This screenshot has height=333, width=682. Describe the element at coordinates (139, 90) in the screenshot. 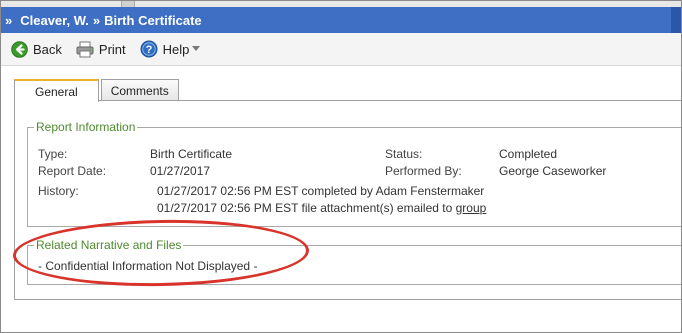

I see `tab-comments: Comments` at that location.